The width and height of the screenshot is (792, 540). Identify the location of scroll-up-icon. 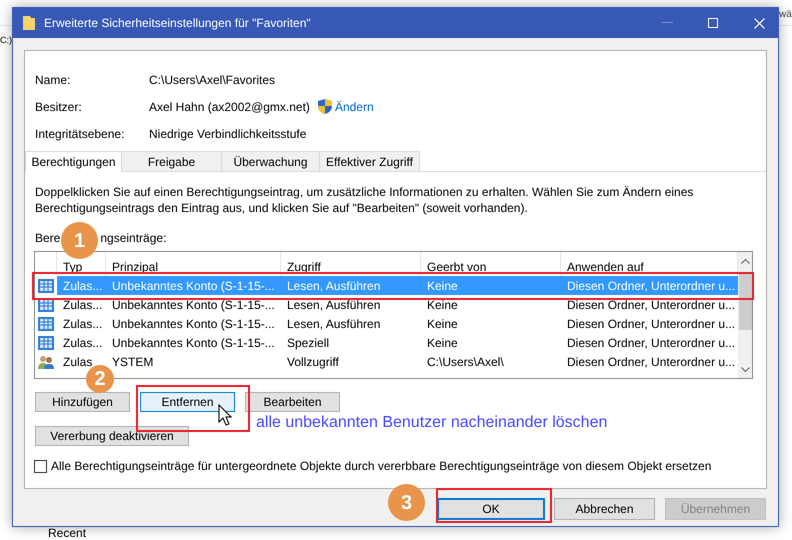
(745, 261).